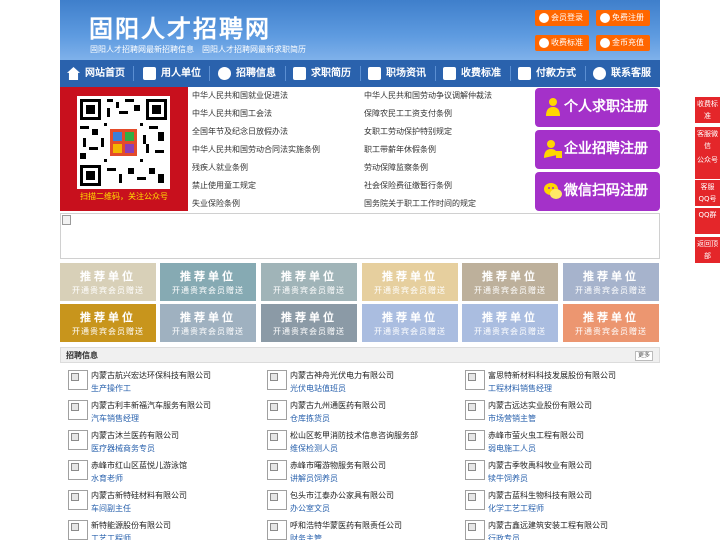  I want to click on company-name-link: 内蒙古新特硅材料有限公司, so click(139, 495).